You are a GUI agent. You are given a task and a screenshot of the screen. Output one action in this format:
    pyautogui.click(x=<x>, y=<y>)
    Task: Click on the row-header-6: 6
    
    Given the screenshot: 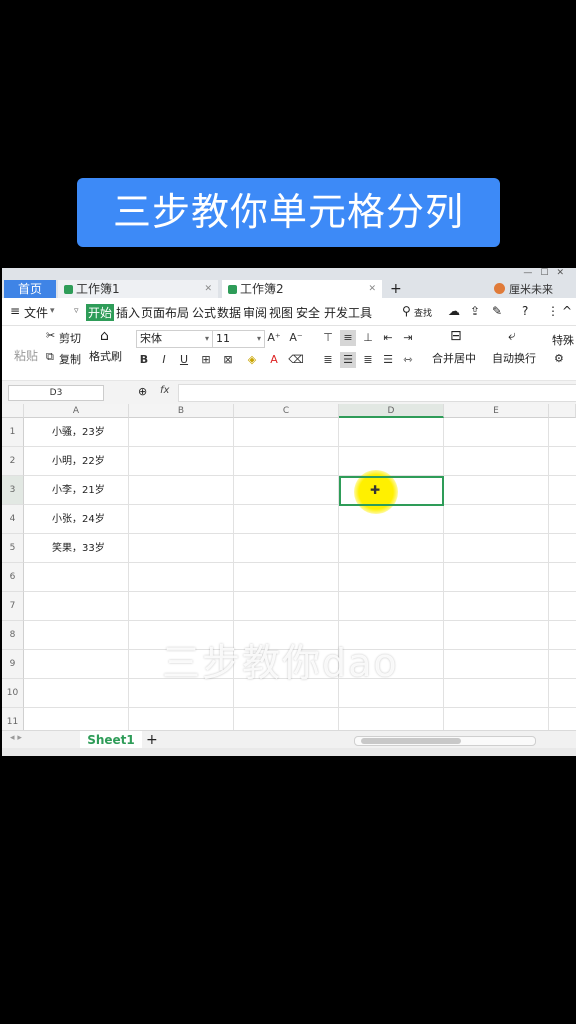 What is the action you would take?
    pyautogui.click(x=13, y=577)
    